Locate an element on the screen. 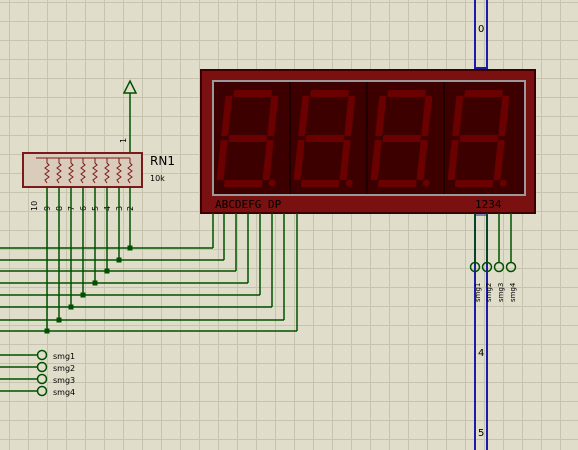 Image resolution: width=578 pixels, height=450 pixels. right-terminal-label-3: smg3 is located at coordinates (501, 292).